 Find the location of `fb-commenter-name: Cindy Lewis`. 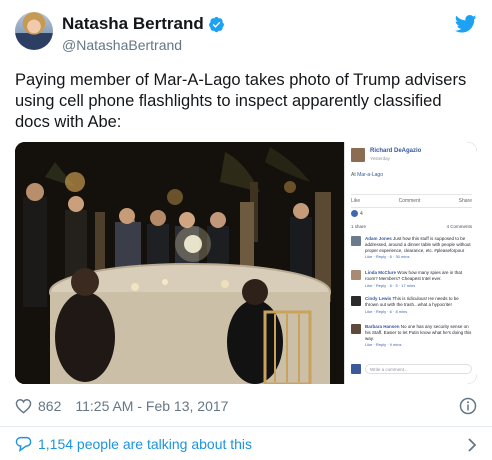

fb-commenter-name: Cindy Lewis is located at coordinates (378, 298).